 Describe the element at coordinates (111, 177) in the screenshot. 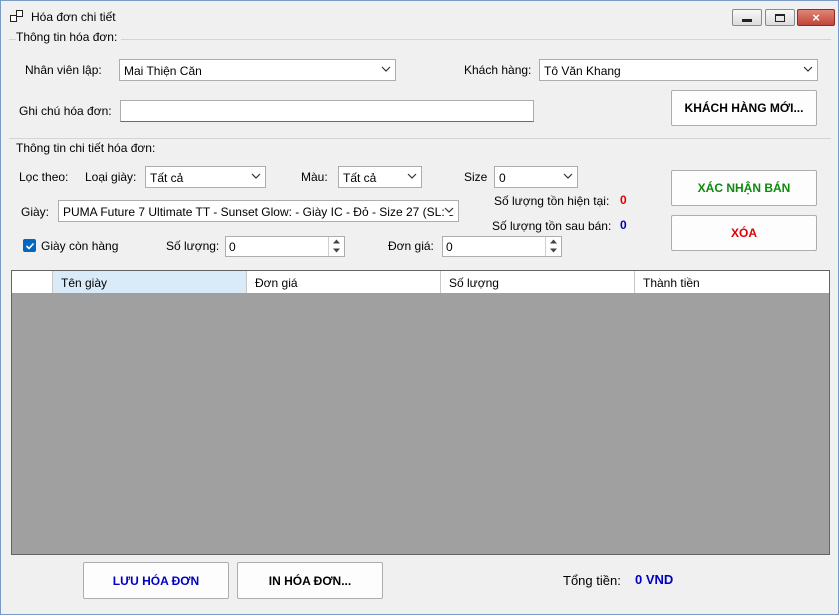

I see `shoe-type-label: Loại giày:` at that location.